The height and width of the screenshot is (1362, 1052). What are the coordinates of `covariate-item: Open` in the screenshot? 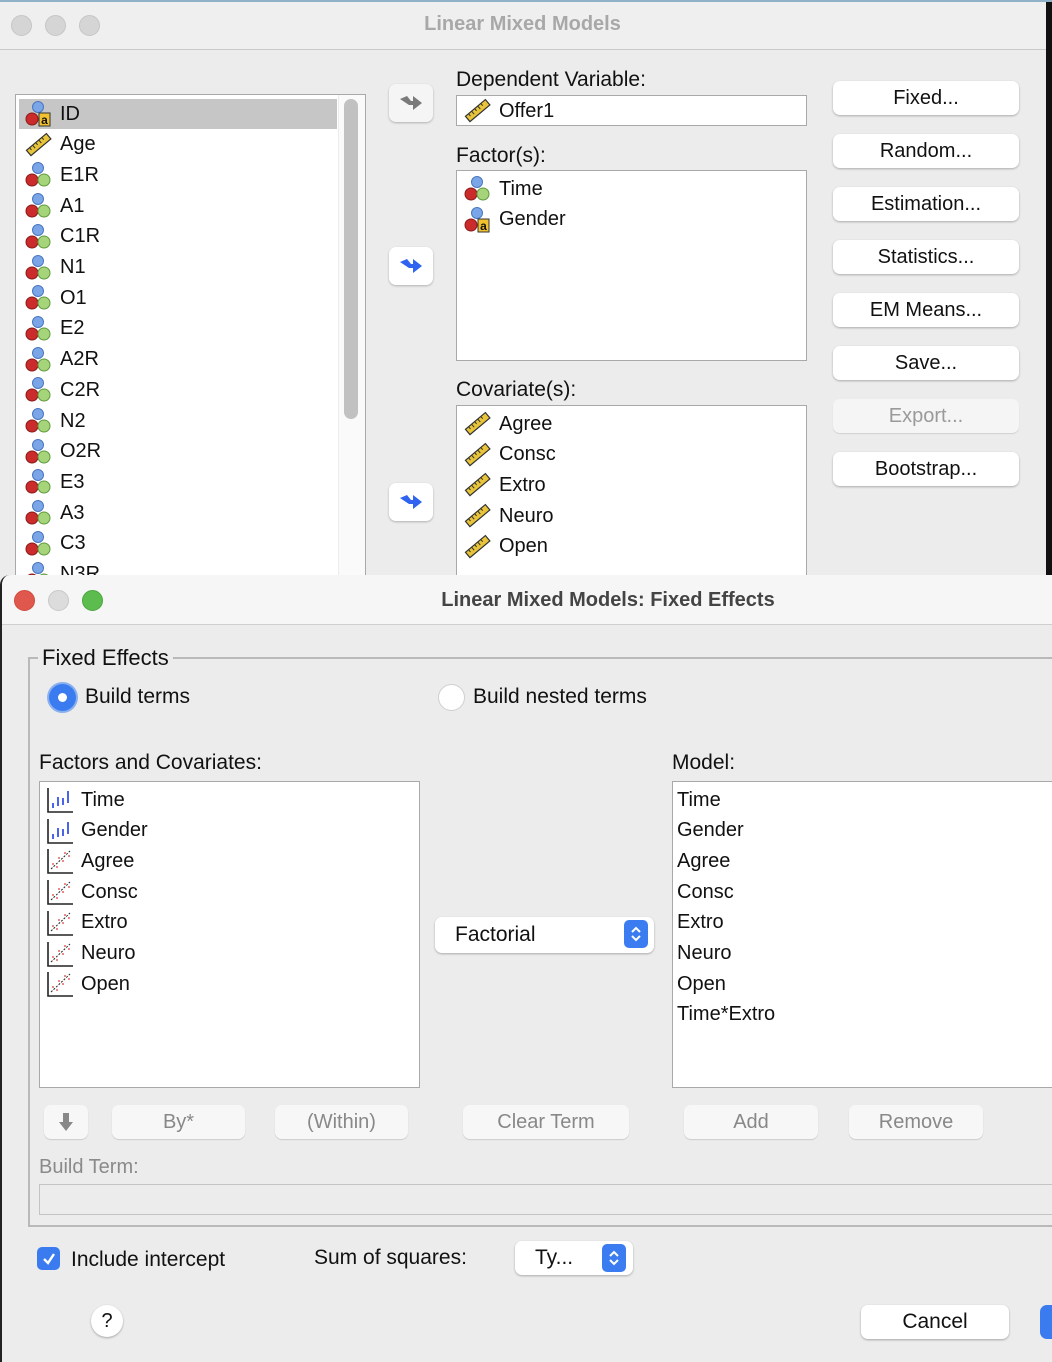 It's located at (505, 547).